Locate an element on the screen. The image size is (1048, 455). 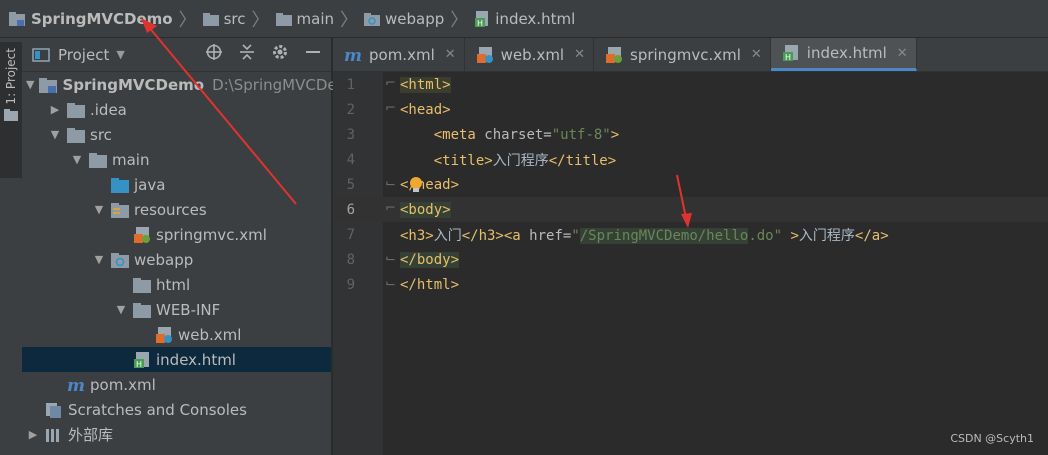
tab-web-xml: web.xml ✕ is located at coordinates (530, 54).